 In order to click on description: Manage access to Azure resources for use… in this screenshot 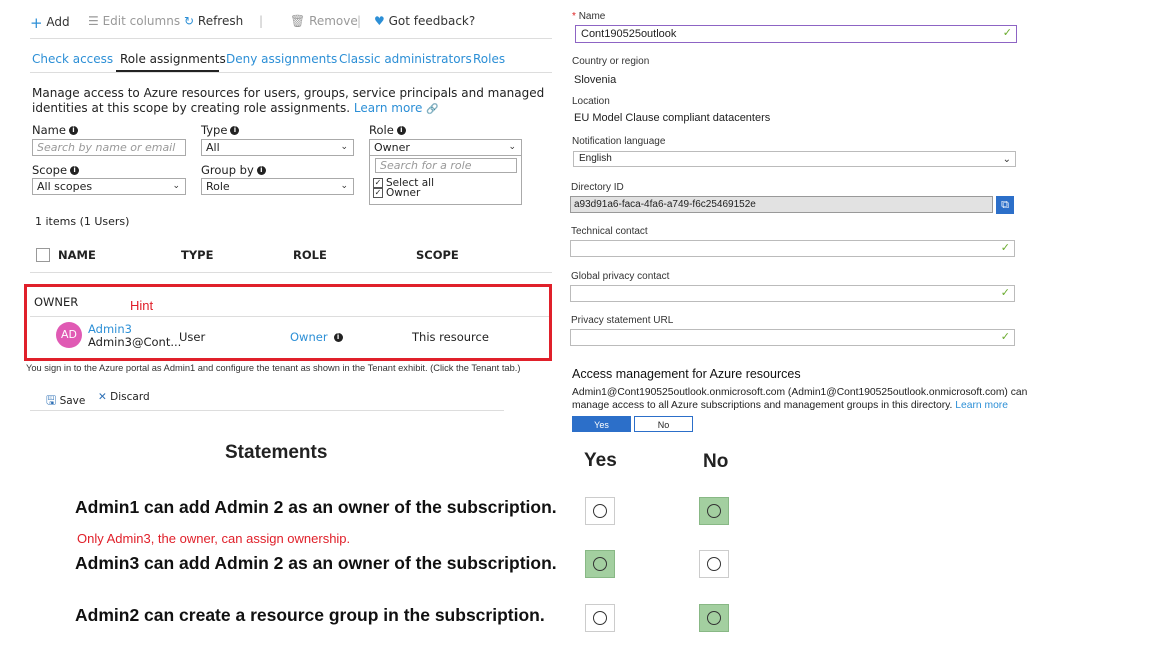, I will do `click(288, 100)`.